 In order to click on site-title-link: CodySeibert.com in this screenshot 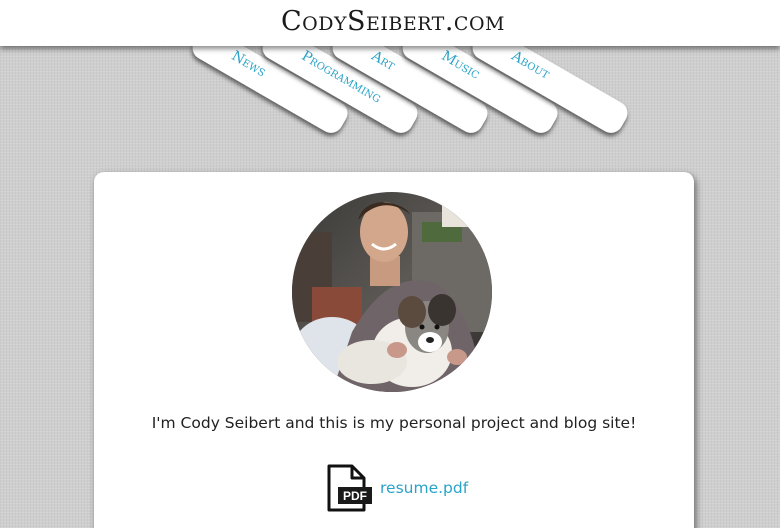, I will do `click(390, 21)`.